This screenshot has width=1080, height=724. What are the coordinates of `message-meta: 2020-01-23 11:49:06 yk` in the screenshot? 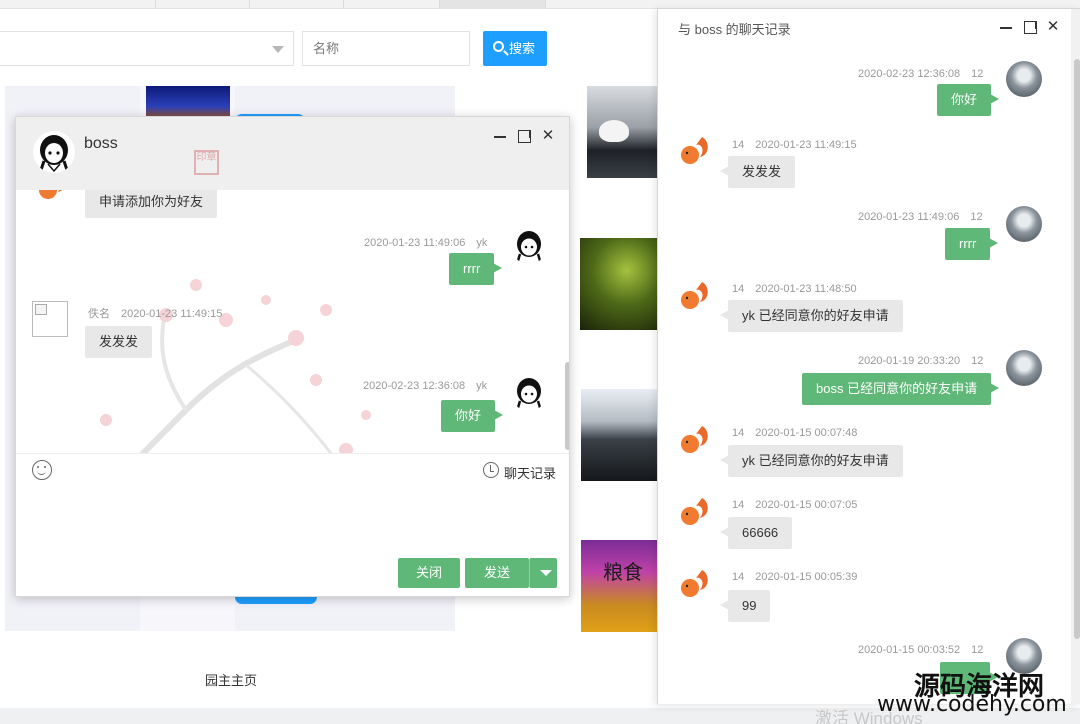 It's located at (426, 243).